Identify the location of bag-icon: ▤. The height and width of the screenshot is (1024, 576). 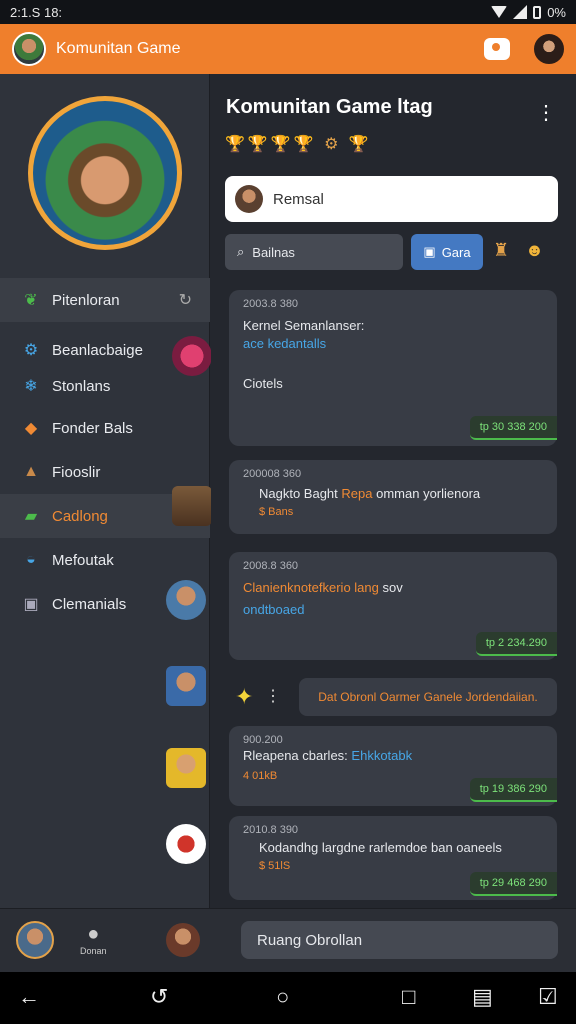
(482, 997).